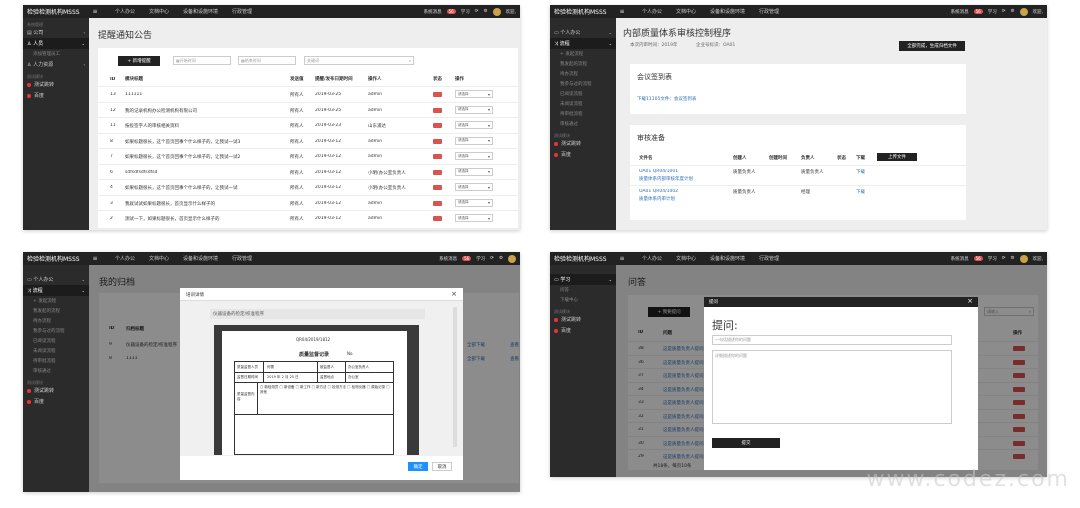 The height and width of the screenshot is (508, 1080). What do you see at coordinates (666, 99) in the screenshot?
I see `signin-download-link: 下载11105文件：会议签到表` at bounding box center [666, 99].